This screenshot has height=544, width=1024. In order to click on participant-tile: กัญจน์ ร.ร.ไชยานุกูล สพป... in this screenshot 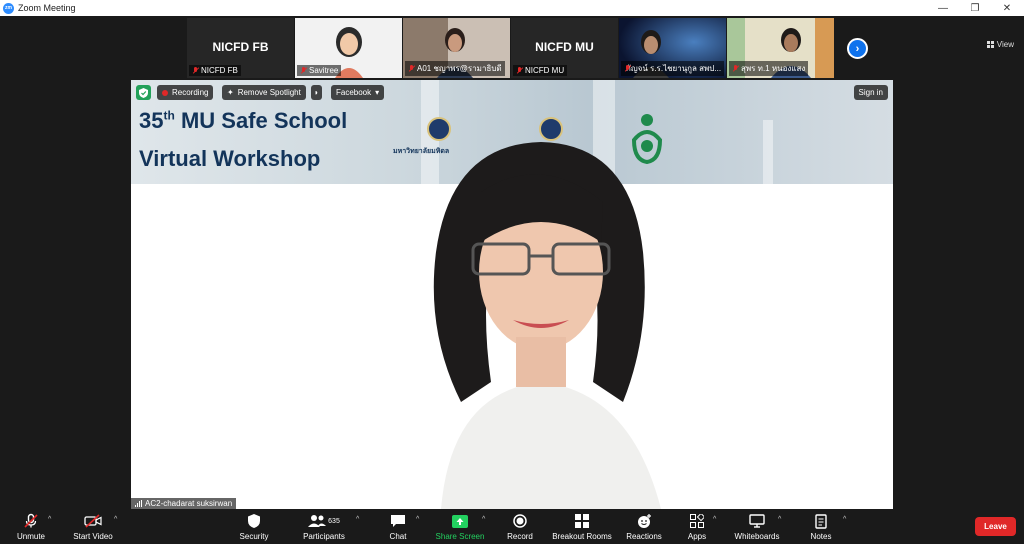, I will do `click(672, 48)`.